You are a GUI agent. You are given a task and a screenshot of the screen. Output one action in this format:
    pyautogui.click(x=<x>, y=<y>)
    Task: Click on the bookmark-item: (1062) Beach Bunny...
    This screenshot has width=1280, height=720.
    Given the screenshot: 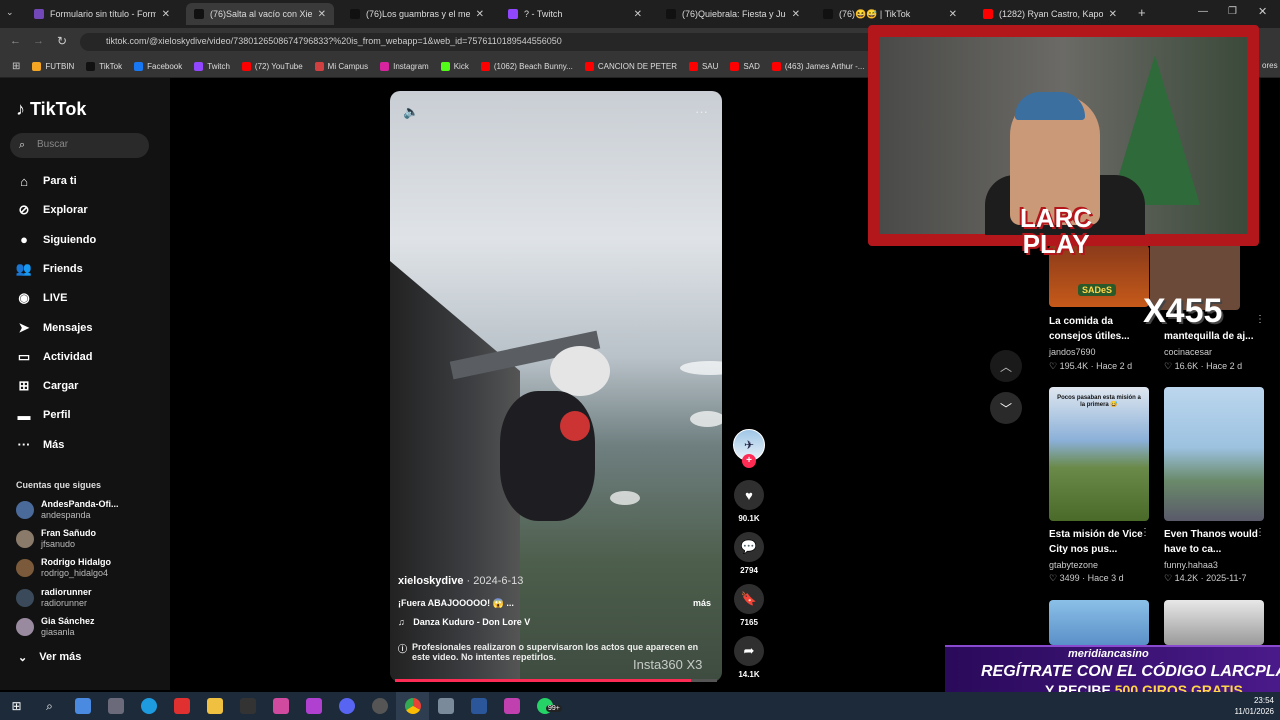 What is the action you would take?
    pyautogui.click(x=526, y=66)
    